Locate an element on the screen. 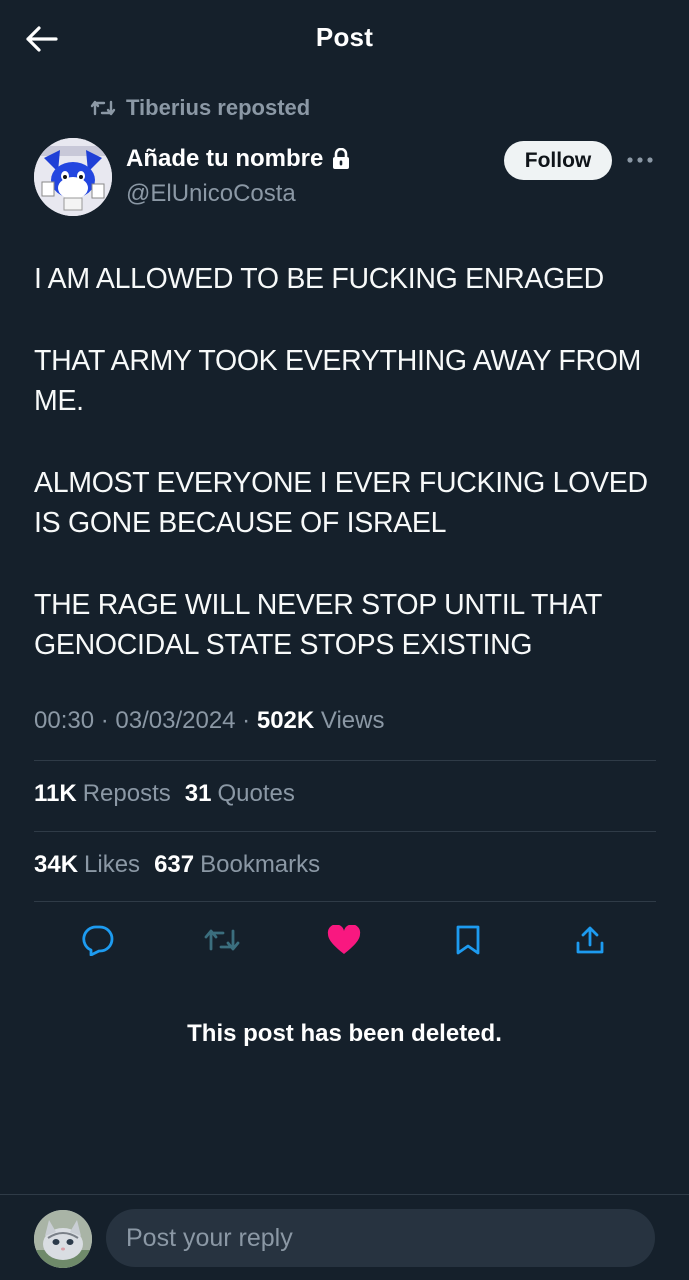 The image size is (689, 1280). top-bar: Post is located at coordinates (344, 39).